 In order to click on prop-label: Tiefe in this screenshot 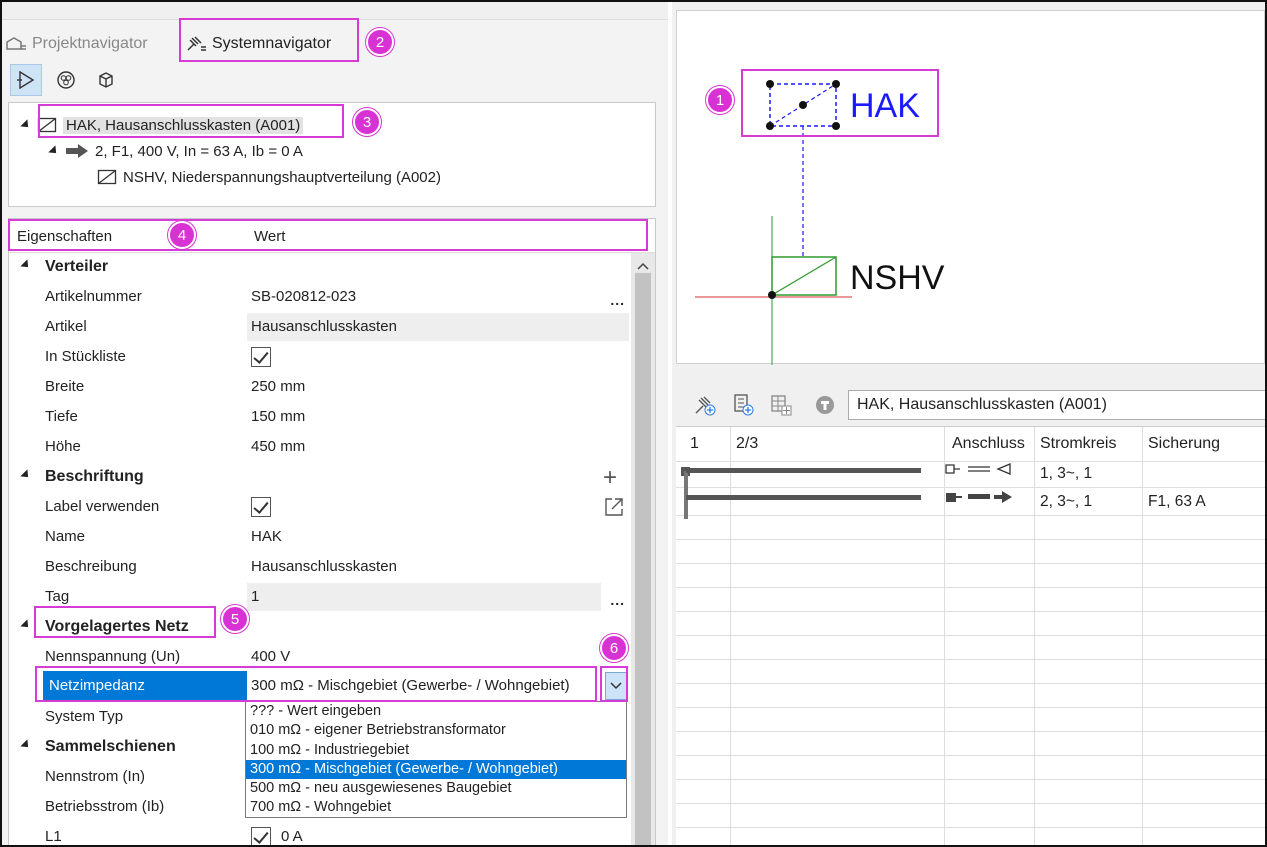, I will do `click(61, 416)`.